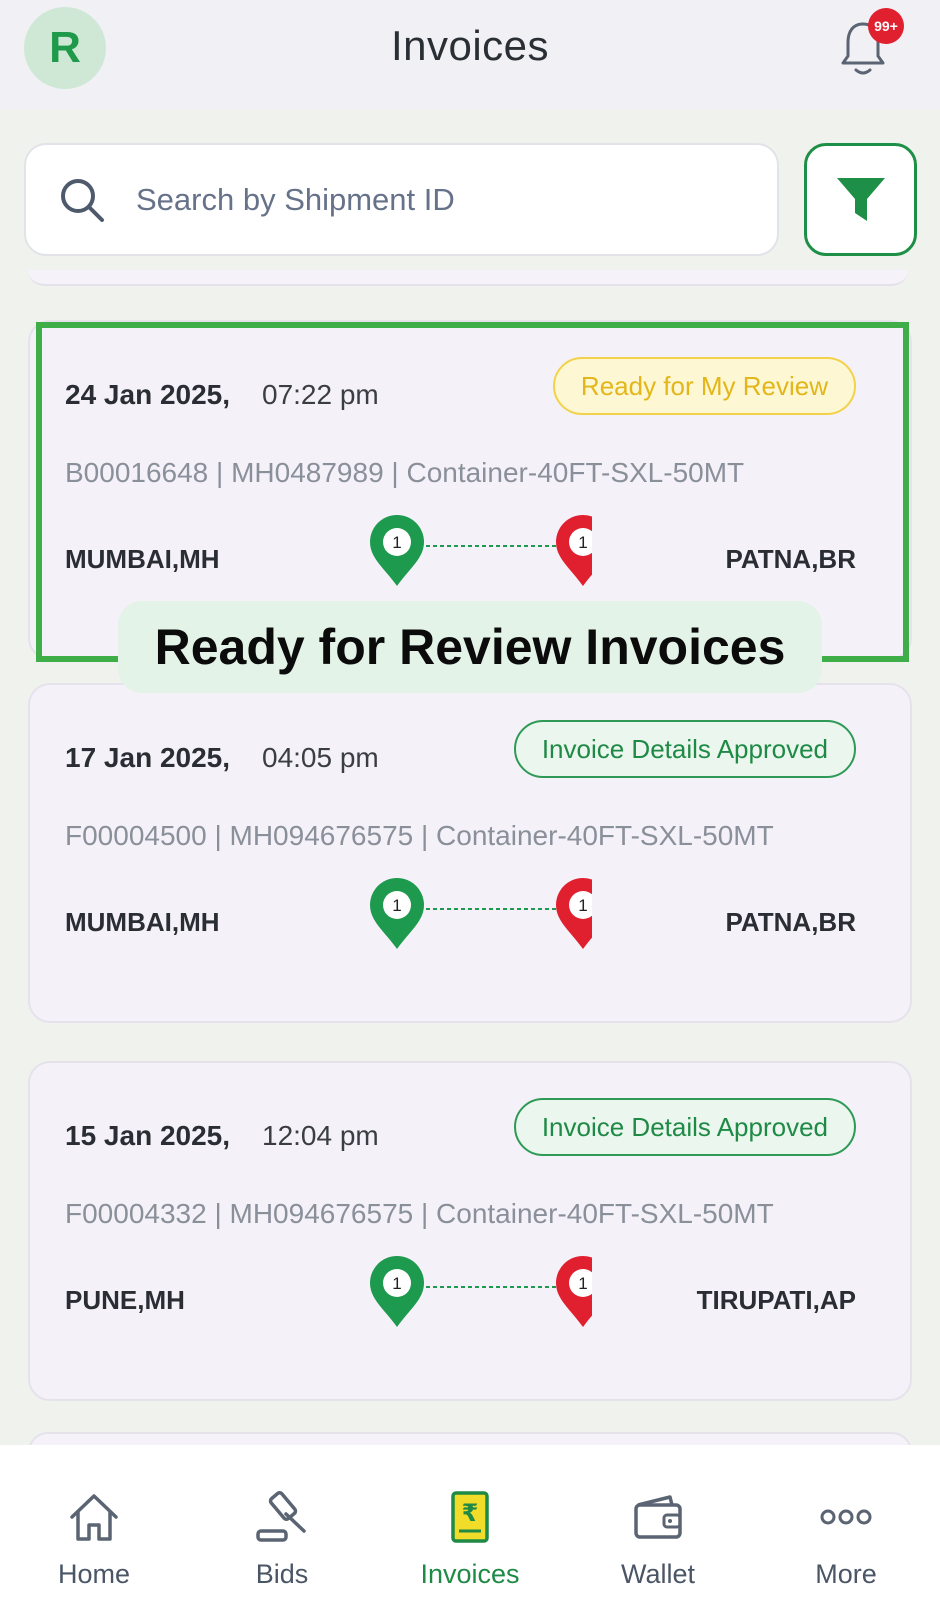 The height and width of the screenshot is (1600, 940). What do you see at coordinates (82, 200) in the screenshot?
I see `search-icon` at bounding box center [82, 200].